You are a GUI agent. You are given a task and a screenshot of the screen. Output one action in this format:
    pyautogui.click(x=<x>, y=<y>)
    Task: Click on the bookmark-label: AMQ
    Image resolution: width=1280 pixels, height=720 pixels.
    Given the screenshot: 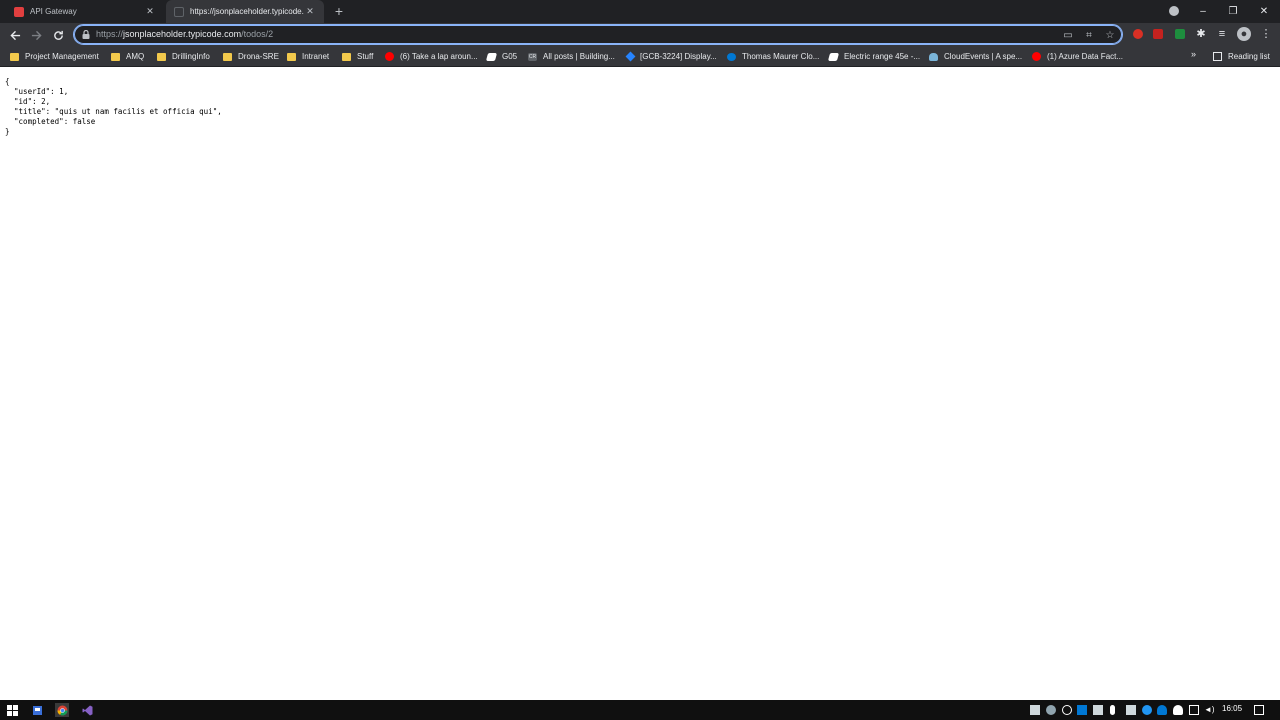 What is the action you would take?
    pyautogui.click(x=135, y=56)
    